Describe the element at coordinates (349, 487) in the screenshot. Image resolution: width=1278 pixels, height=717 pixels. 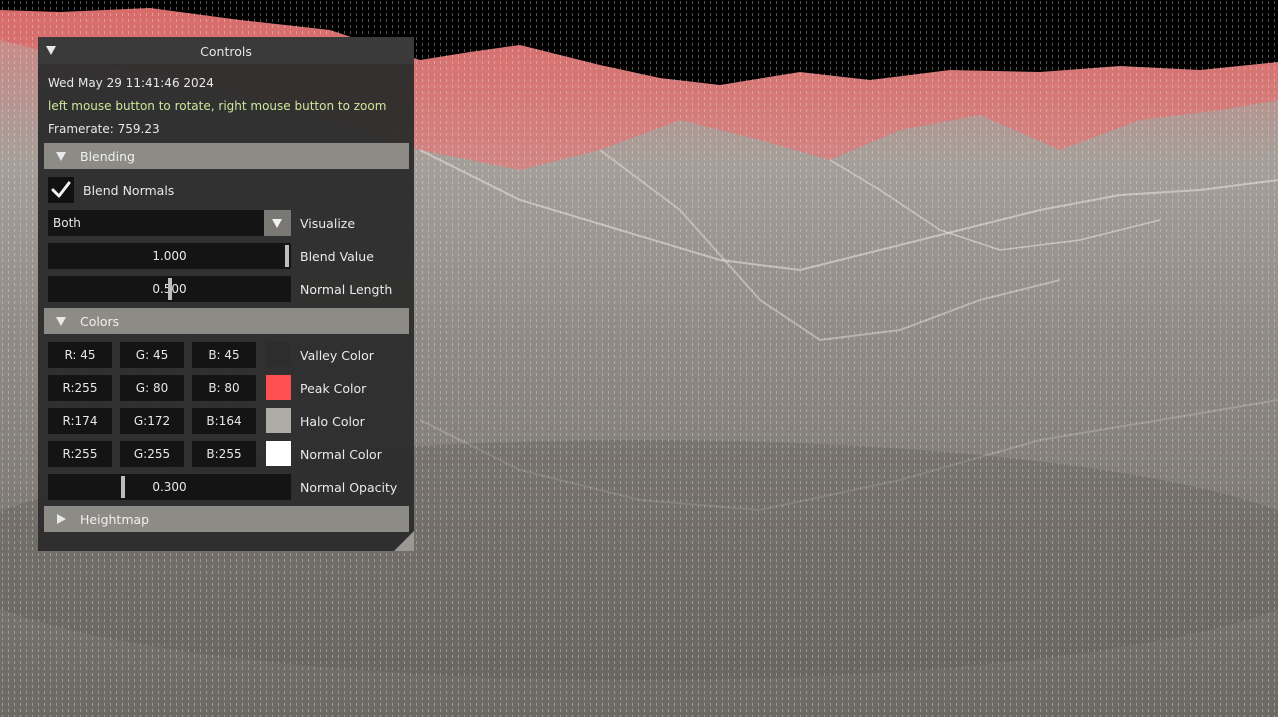
I see `normal-opacity-label: Normal Opacity` at that location.